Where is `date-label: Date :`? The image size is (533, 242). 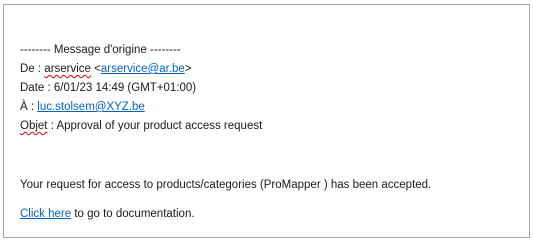
date-label: Date : is located at coordinates (37, 88).